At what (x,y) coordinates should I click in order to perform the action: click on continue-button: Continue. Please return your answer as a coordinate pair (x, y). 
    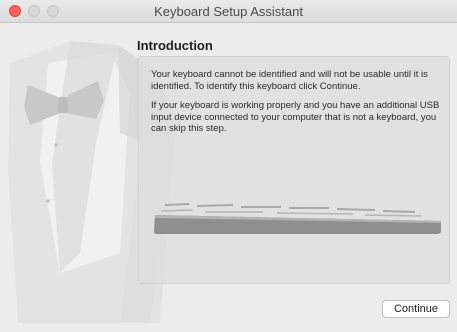
    Looking at the image, I should click on (416, 309).